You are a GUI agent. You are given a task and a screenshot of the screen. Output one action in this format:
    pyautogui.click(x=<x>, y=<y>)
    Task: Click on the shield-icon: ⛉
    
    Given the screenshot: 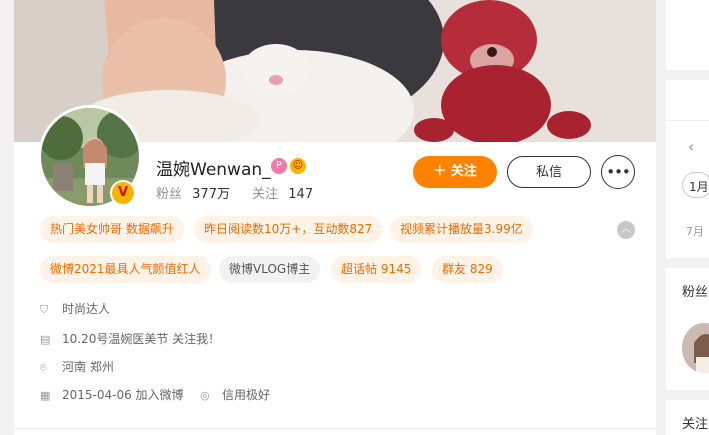 What is the action you would take?
    pyautogui.click(x=44, y=309)
    